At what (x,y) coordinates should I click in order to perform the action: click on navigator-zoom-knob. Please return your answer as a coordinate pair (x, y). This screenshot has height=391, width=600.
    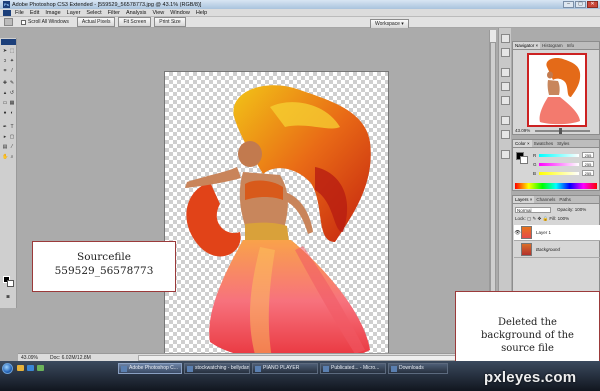
    Looking at the image, I should click on (560, 131).